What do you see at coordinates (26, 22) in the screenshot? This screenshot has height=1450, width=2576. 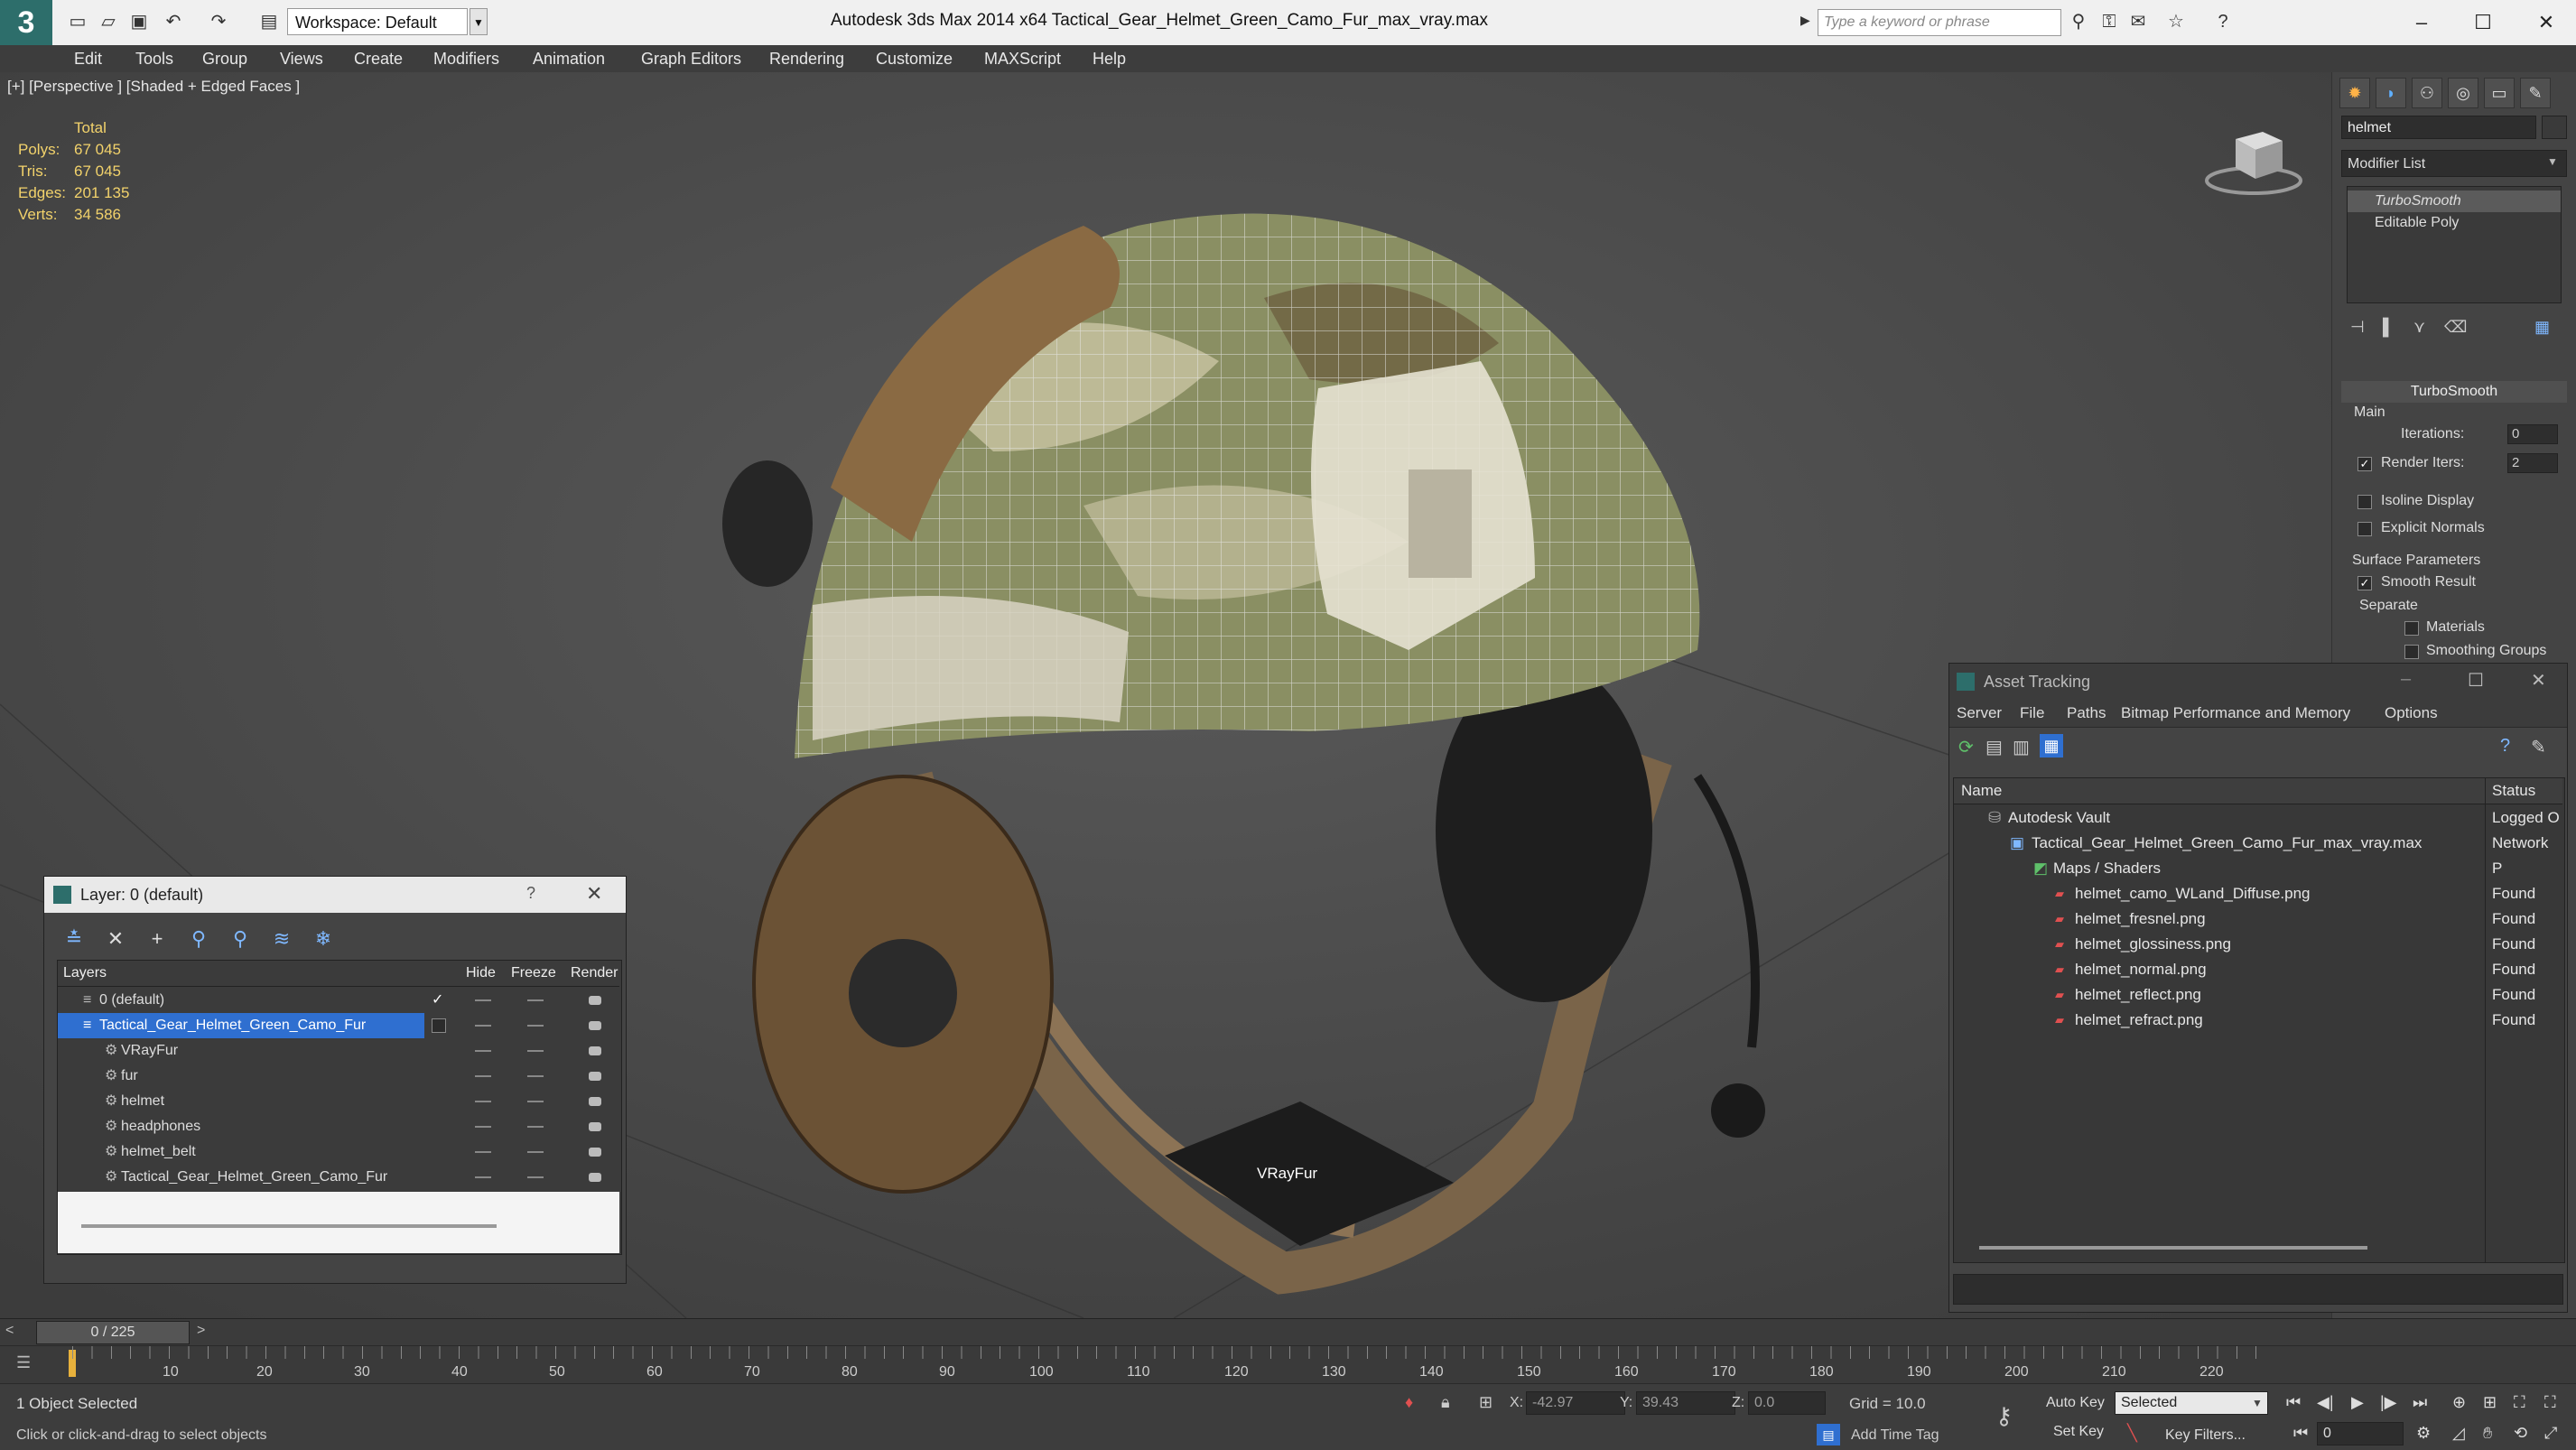 I see `app-logo-icon: 3` at bounding box center [26, 22].